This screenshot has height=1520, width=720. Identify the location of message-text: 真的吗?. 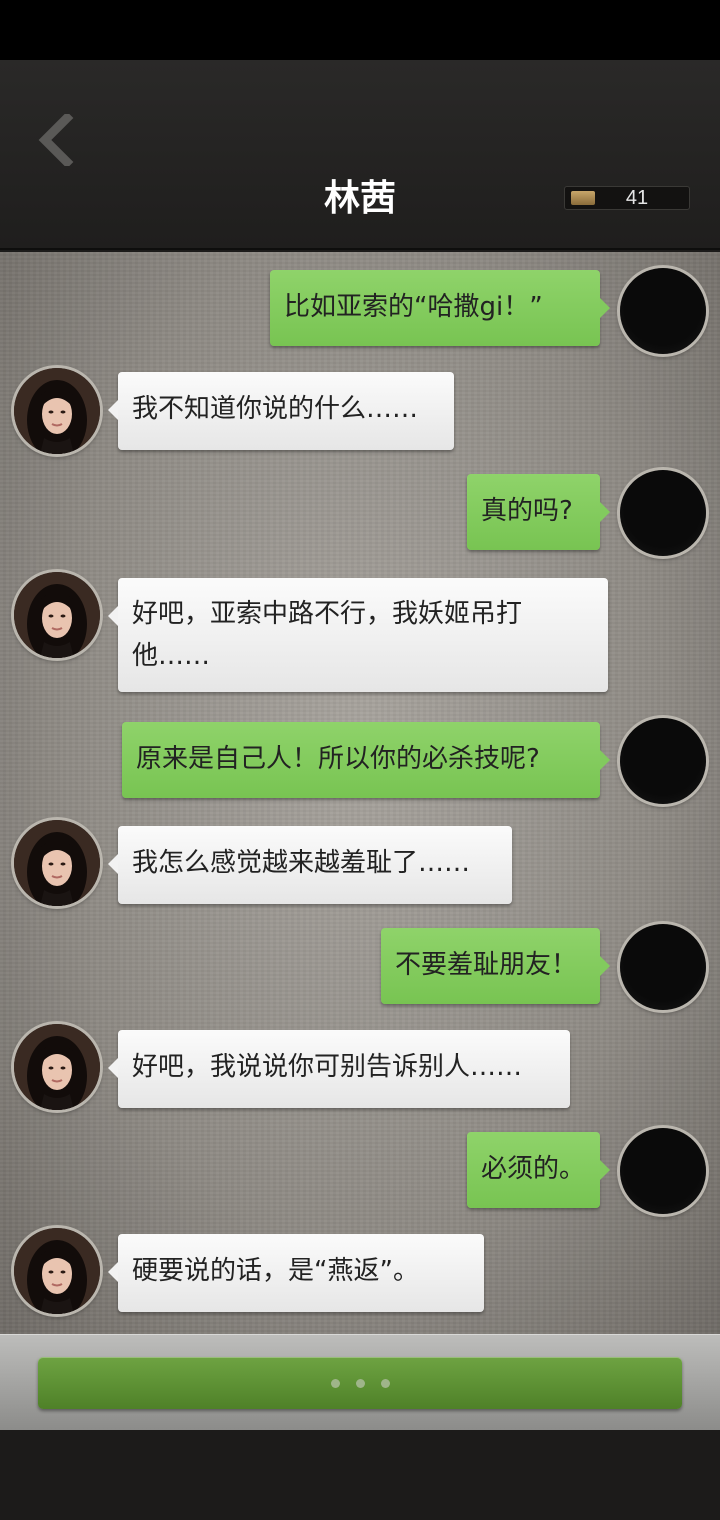
(527, 511).